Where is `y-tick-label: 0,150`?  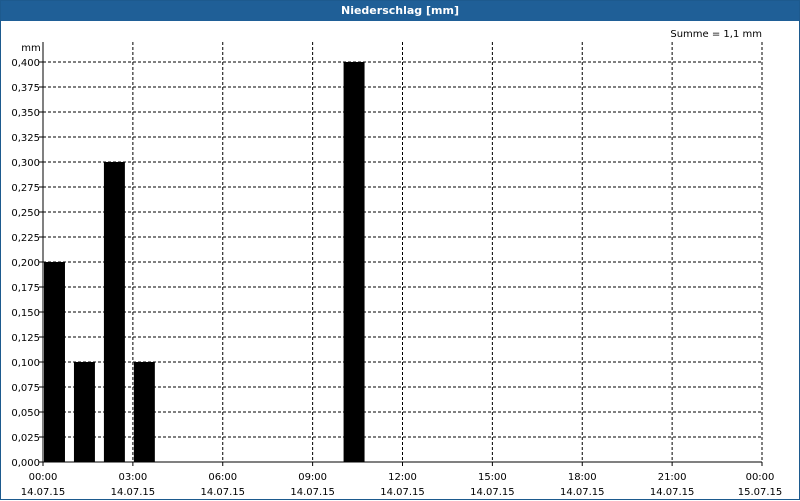 y-tick-label: 0,150 is located at coordinates (25, 313).